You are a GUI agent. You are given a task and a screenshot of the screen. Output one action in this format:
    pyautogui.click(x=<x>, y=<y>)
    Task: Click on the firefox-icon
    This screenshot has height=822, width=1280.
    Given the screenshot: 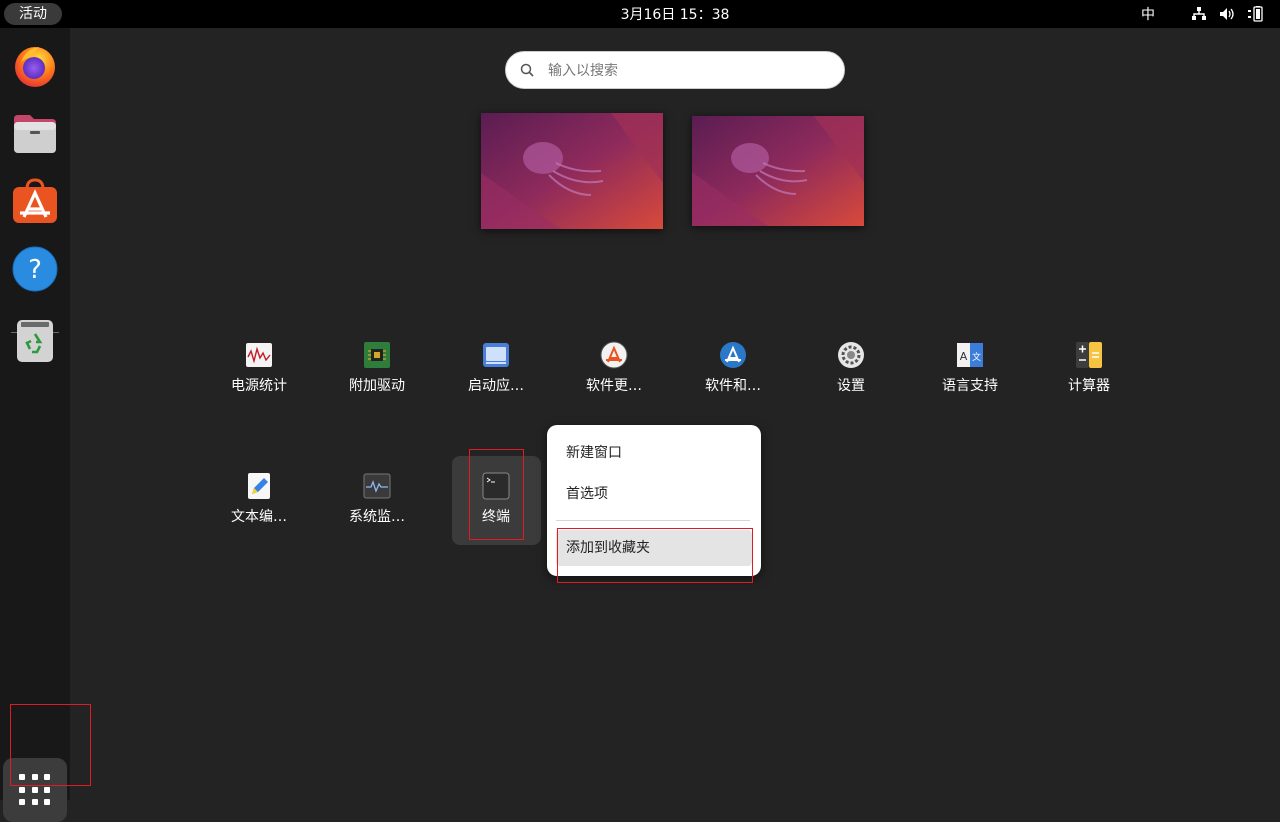 What is the action you would take?
    pyautogui.click(x=35, y=65)
    